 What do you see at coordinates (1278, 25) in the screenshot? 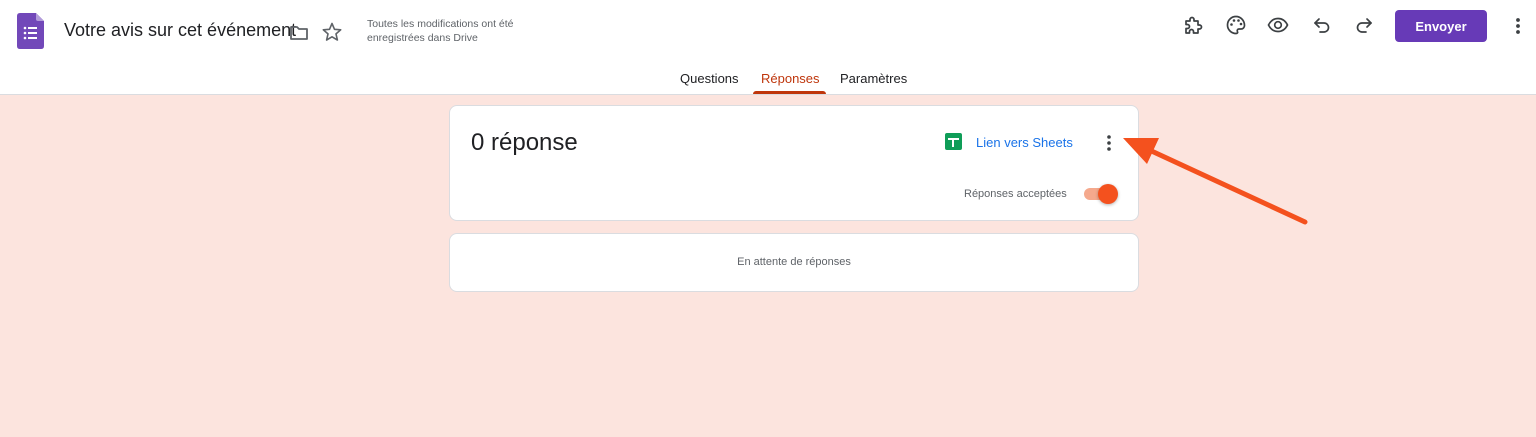
I see `eye-icon` at bounding box center [1278, 25].